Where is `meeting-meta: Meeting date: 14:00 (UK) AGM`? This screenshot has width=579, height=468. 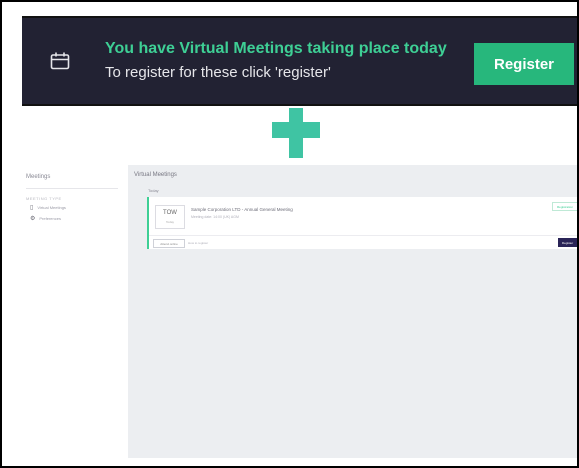 meeting-meta: Meeting date: 14:00 (UK) AGM is located at coordinates (215, 217).